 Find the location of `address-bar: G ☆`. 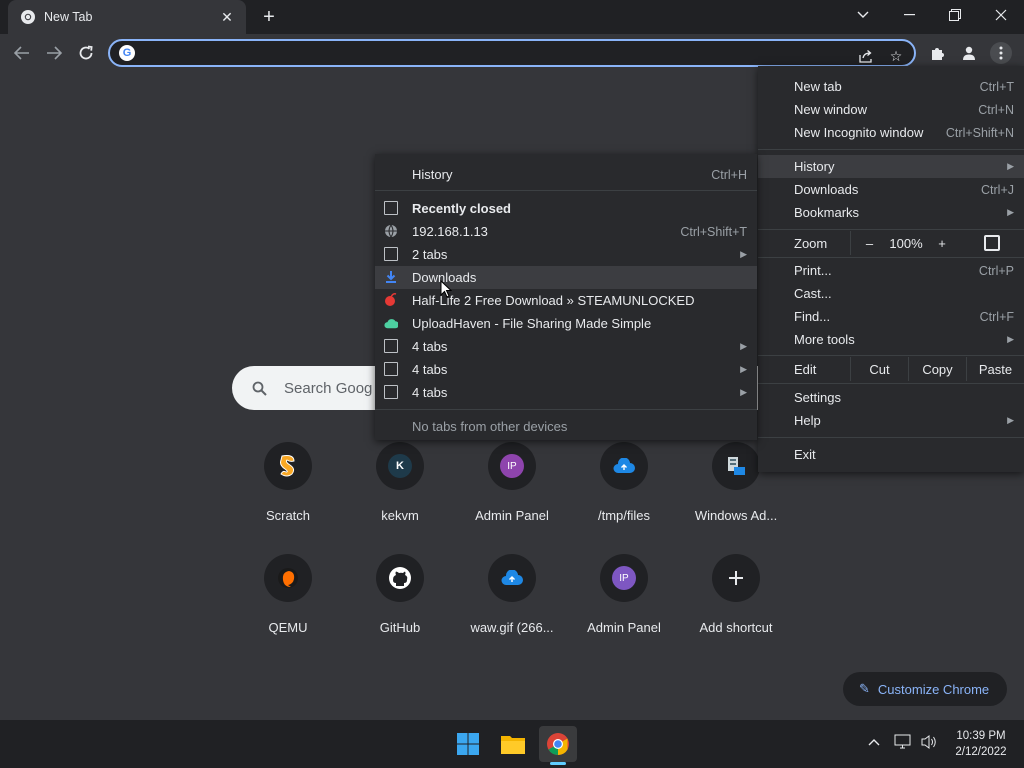

address-bar: G ☆ is located at coordinates (512, 53).